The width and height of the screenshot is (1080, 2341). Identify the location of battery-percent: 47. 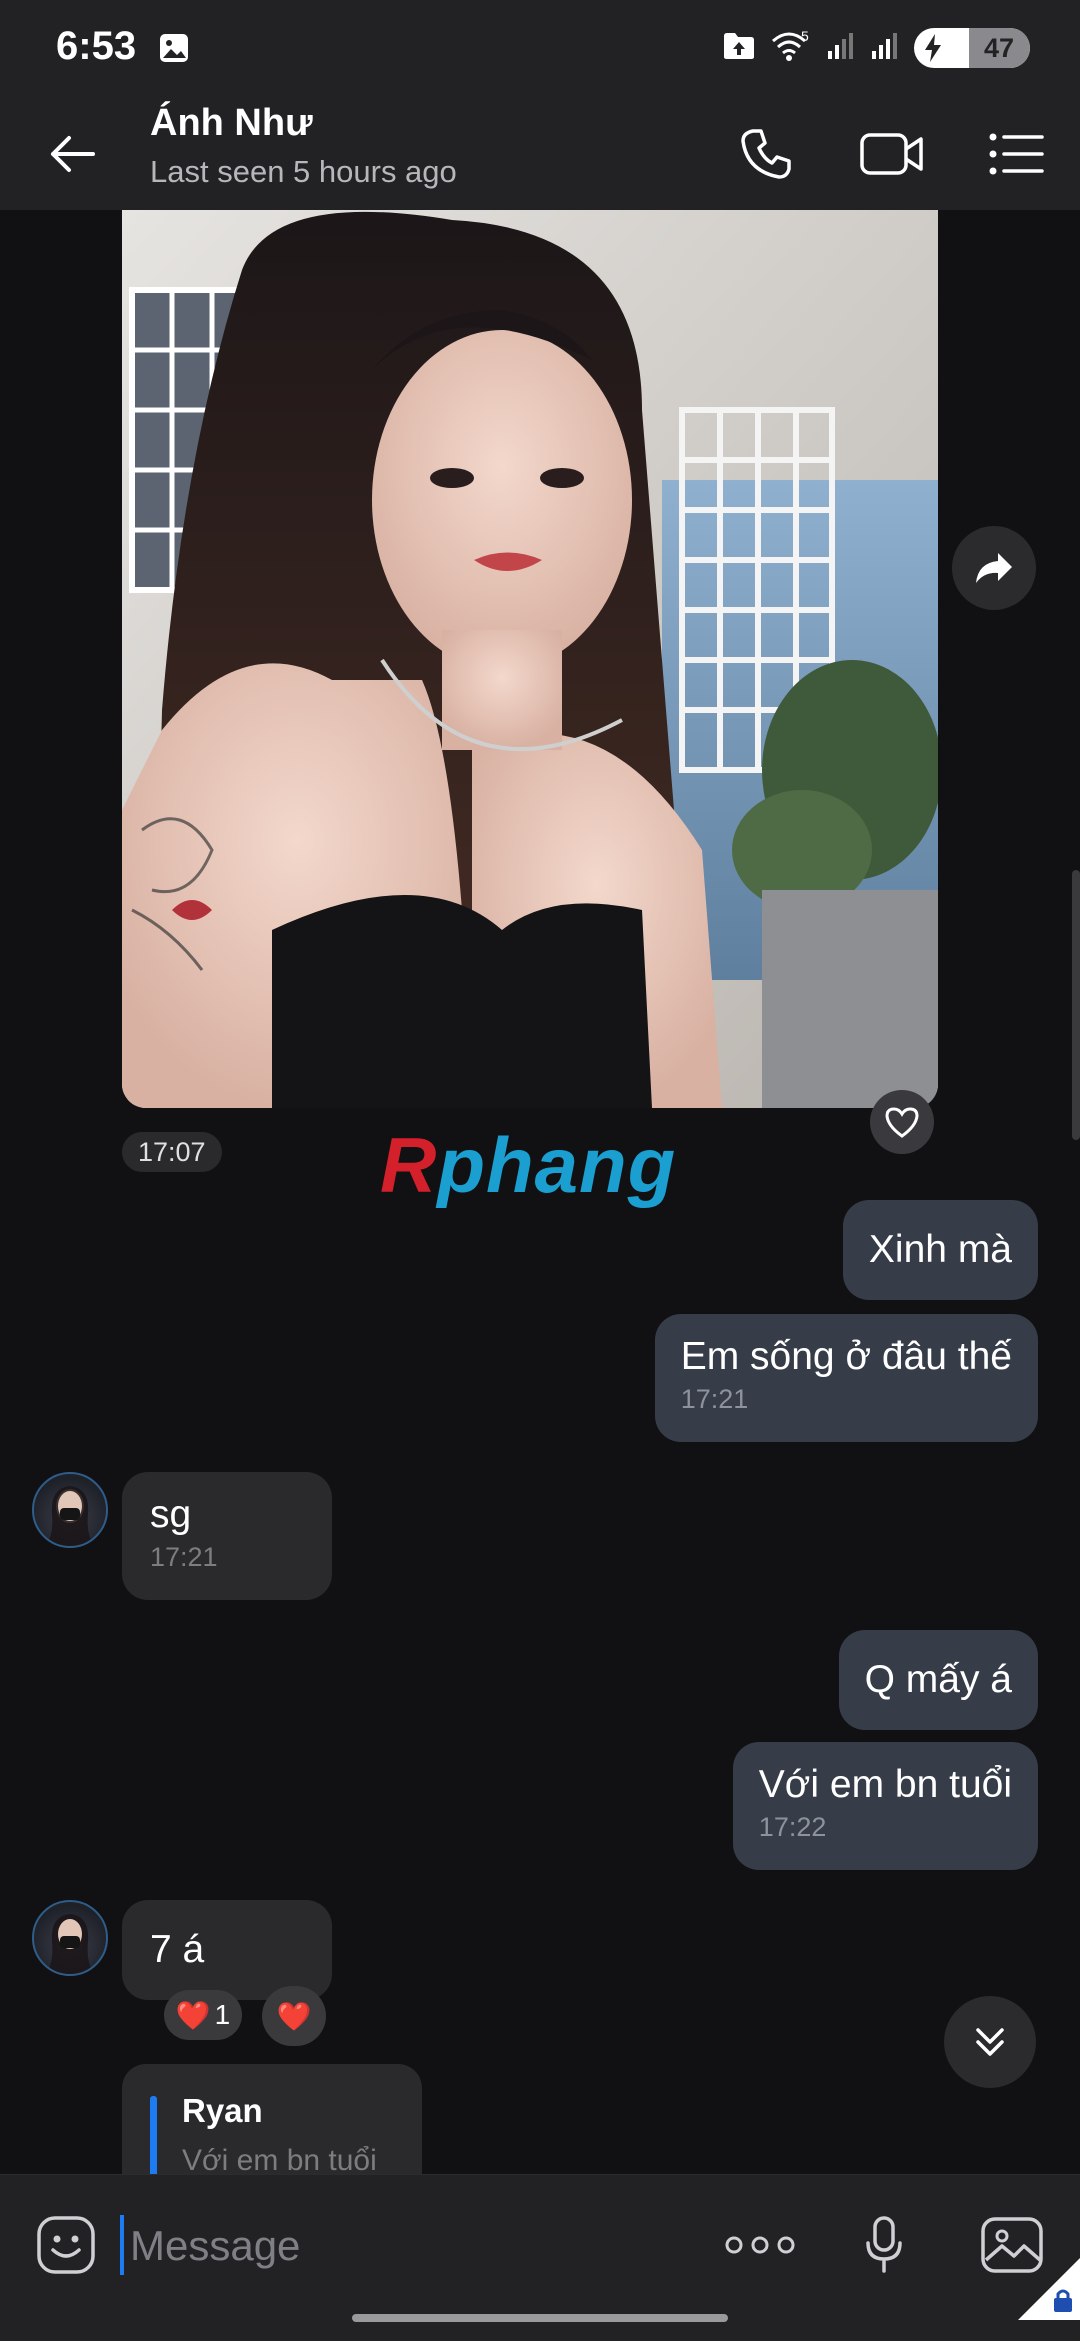
(998, 48).